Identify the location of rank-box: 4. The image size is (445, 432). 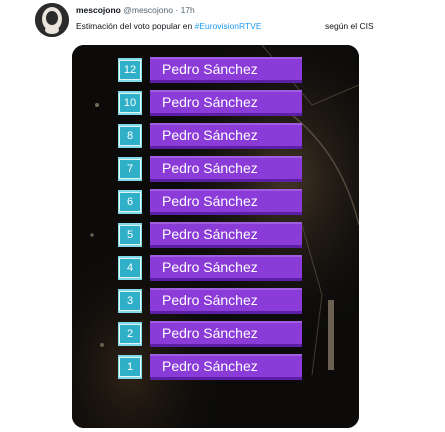
(130, 268).